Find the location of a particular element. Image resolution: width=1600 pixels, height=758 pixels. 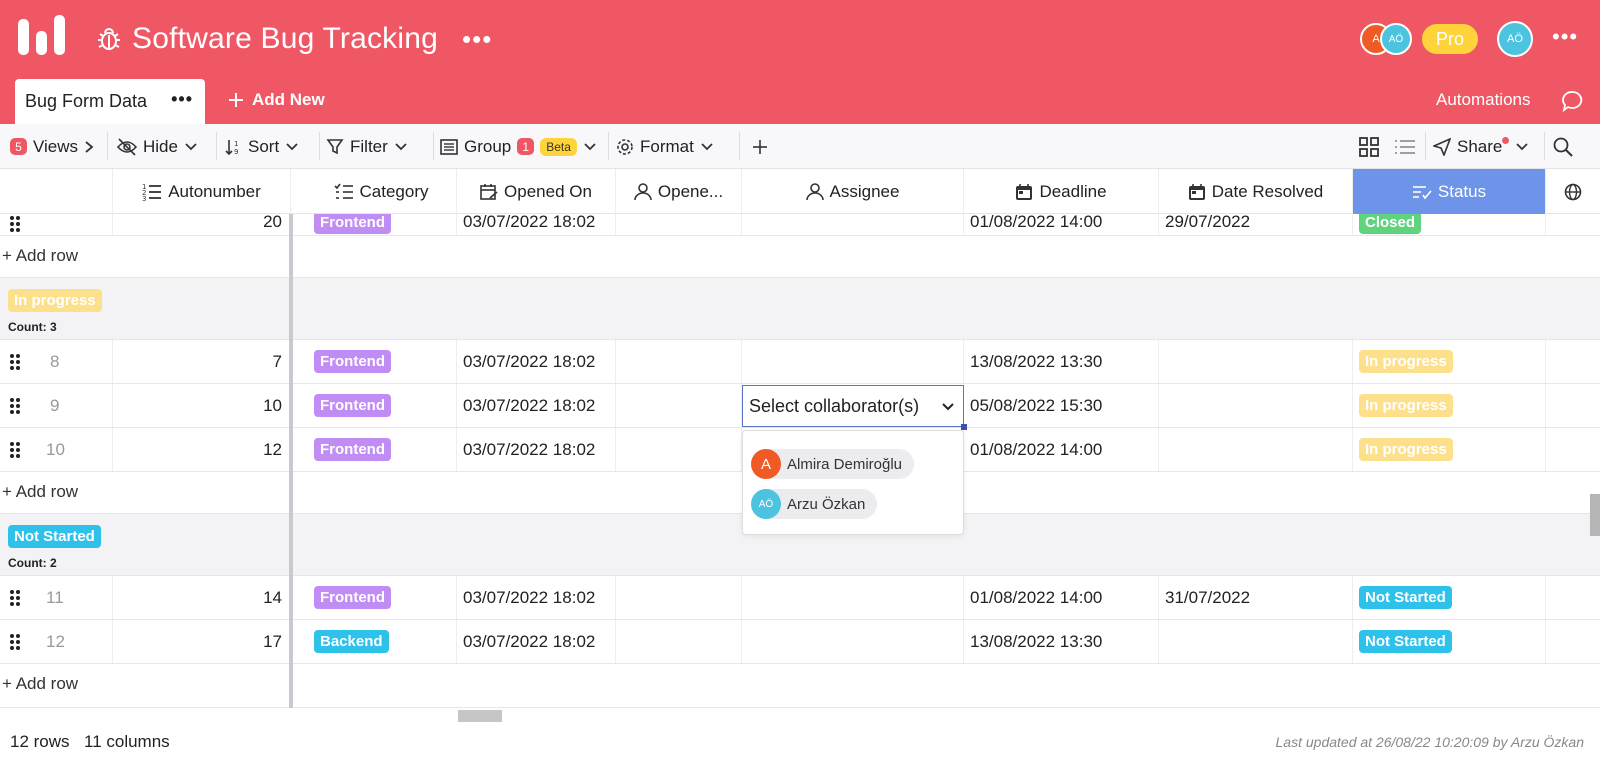

column-header-deadline: Deadline is located at coordinates (1061, 191).